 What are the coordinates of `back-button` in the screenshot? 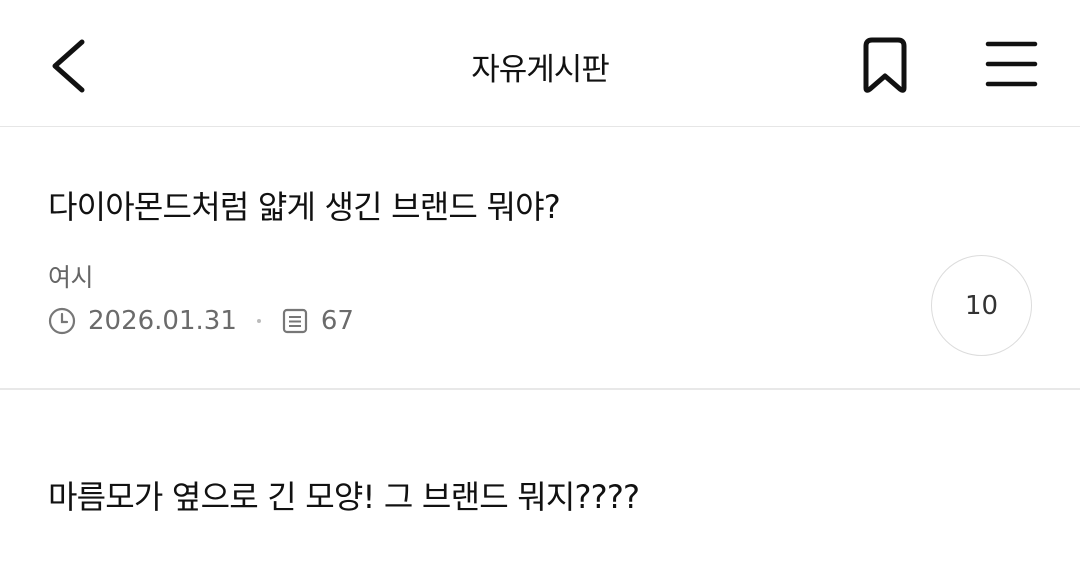 It's located at (70, 65).